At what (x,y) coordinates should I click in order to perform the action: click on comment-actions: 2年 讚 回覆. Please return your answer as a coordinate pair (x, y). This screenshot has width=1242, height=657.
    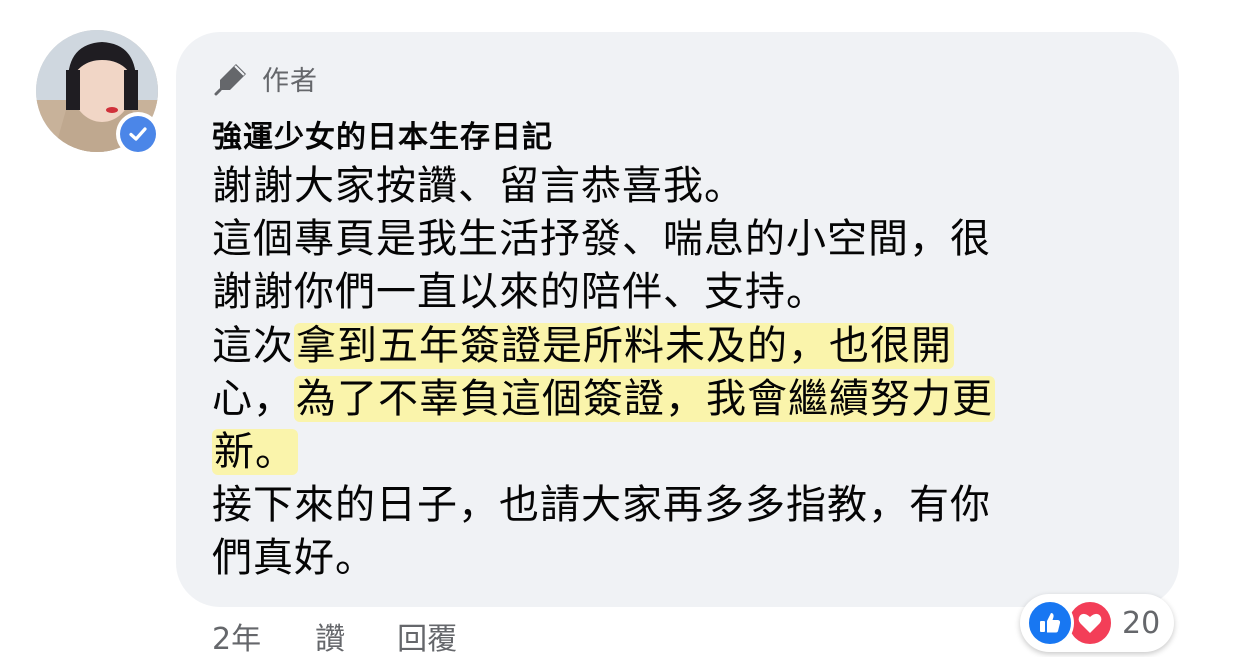
    Looking at the image, I should click on (334, 635).